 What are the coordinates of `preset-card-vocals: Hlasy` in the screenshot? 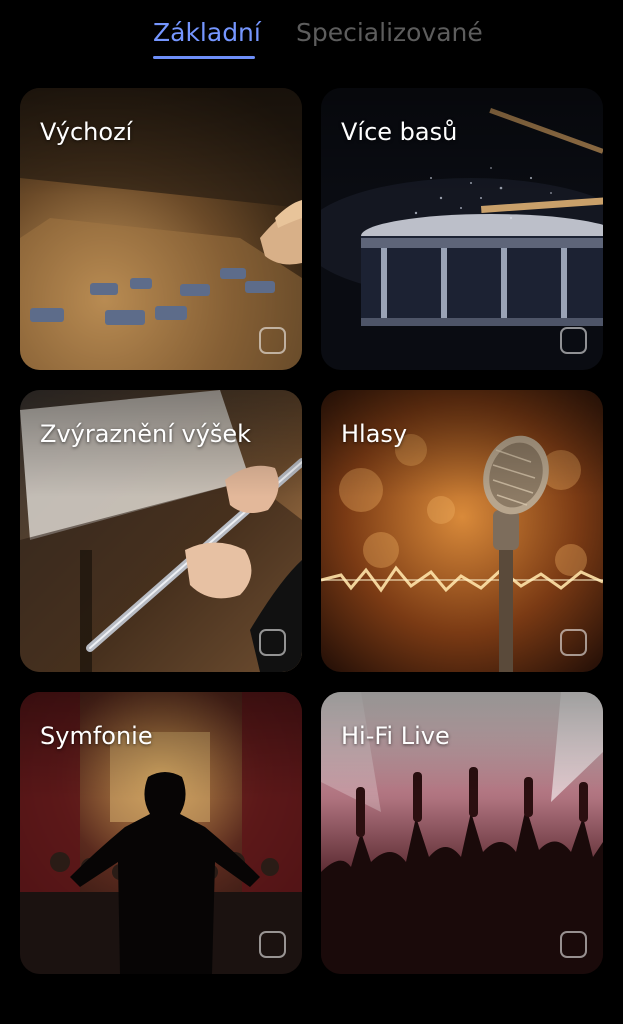 It's located at (462, 531).